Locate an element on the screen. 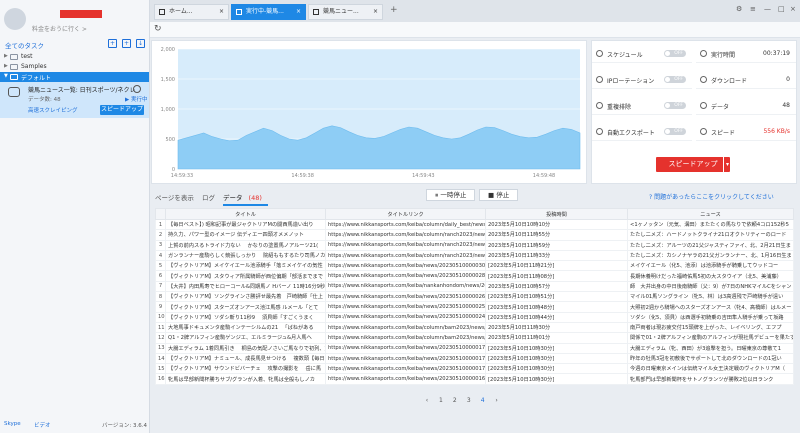 This screenshot has width=800, height=433. add-folder-icon: + is located at coordinates (126, 43).